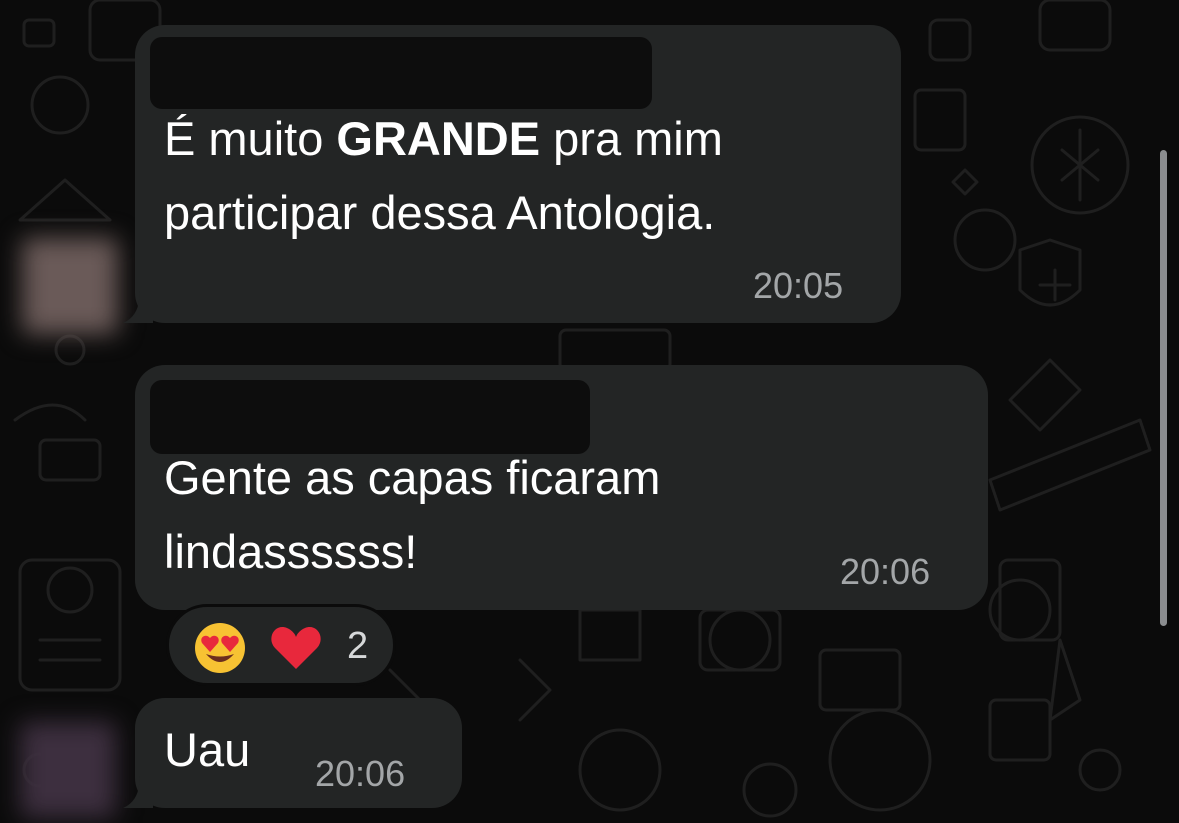  I want to click on message-bubble: Uau 20:06, so click(298, 753).